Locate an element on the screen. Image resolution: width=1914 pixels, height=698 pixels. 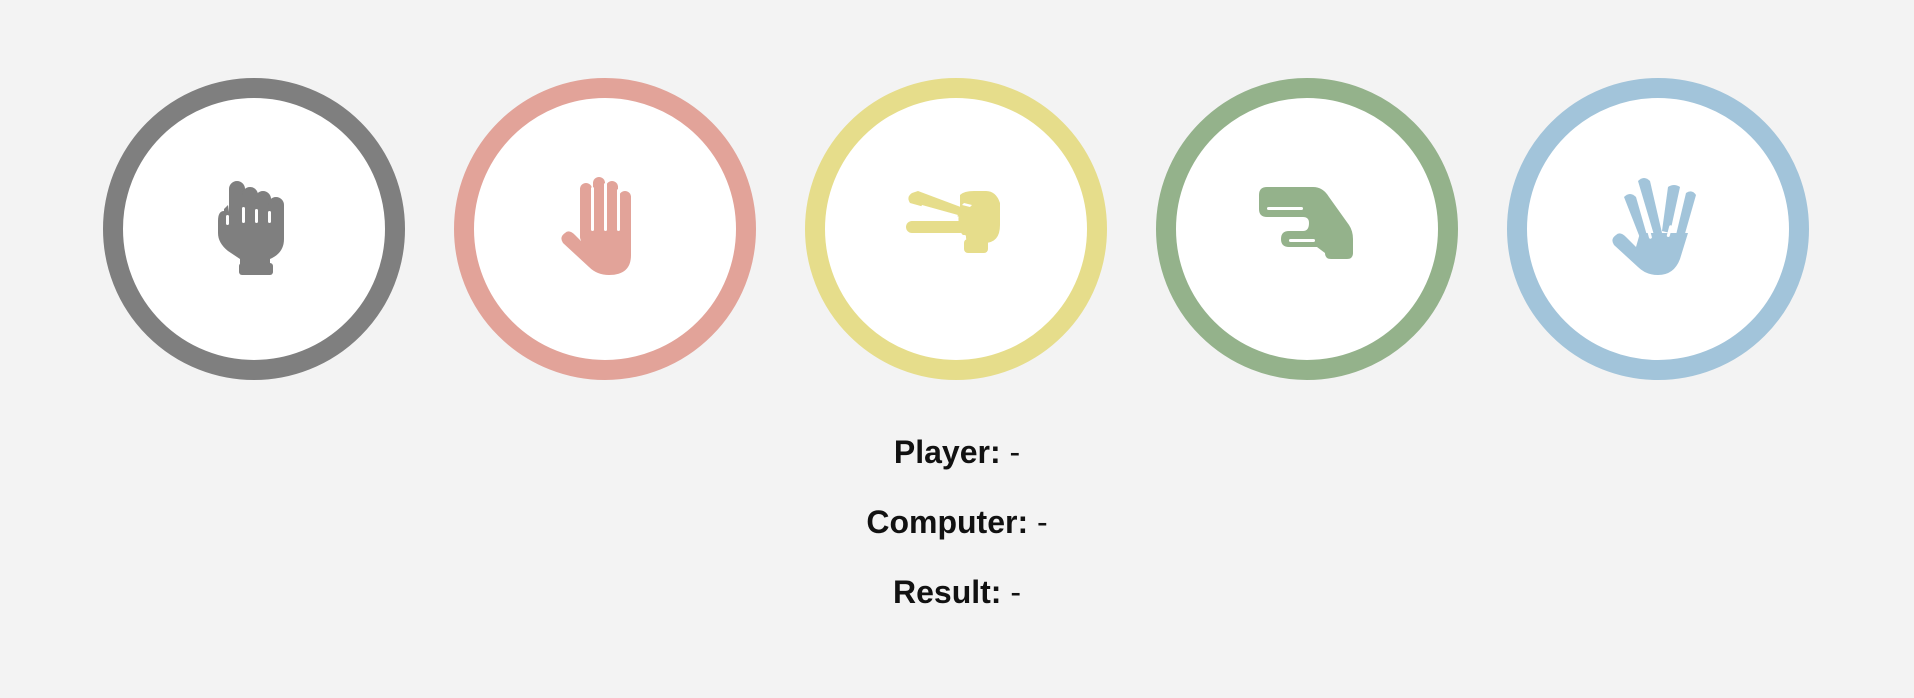
hand-lizard-icon is located at coordinates (1306, 223).